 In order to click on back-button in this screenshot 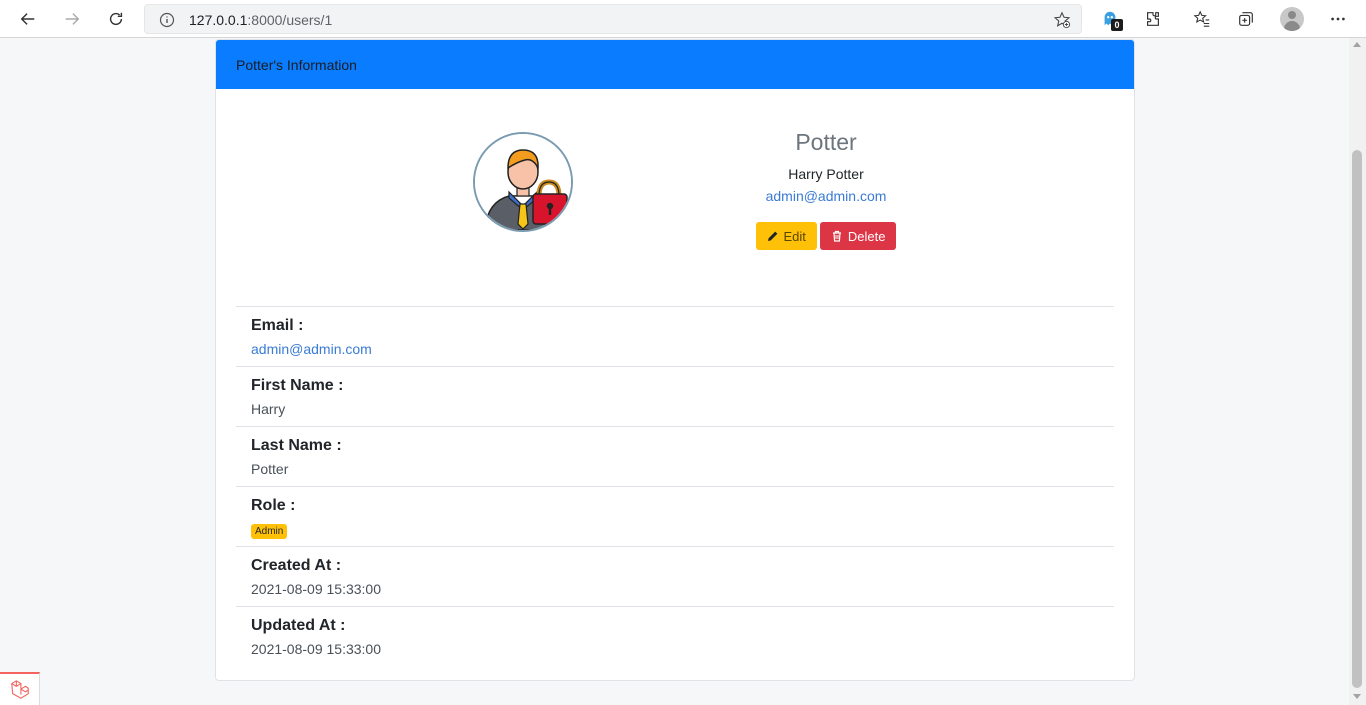, I will do `click(28, 19)`.